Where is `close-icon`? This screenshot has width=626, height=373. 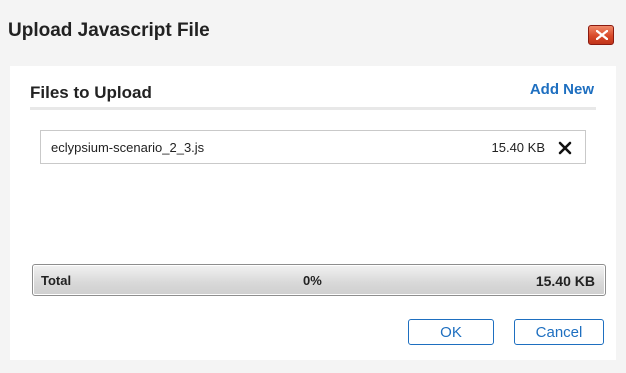
close-icon is located at coordinates (602, 35).